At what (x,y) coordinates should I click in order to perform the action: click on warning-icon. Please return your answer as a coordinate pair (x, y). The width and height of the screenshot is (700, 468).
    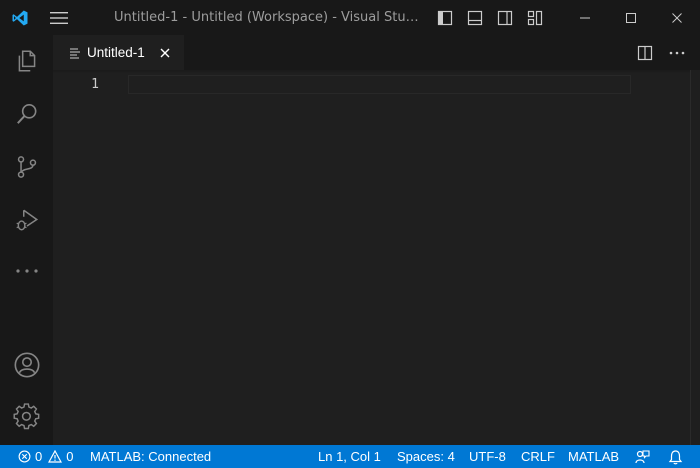
    Looking at the image, I should click on (55, 456).